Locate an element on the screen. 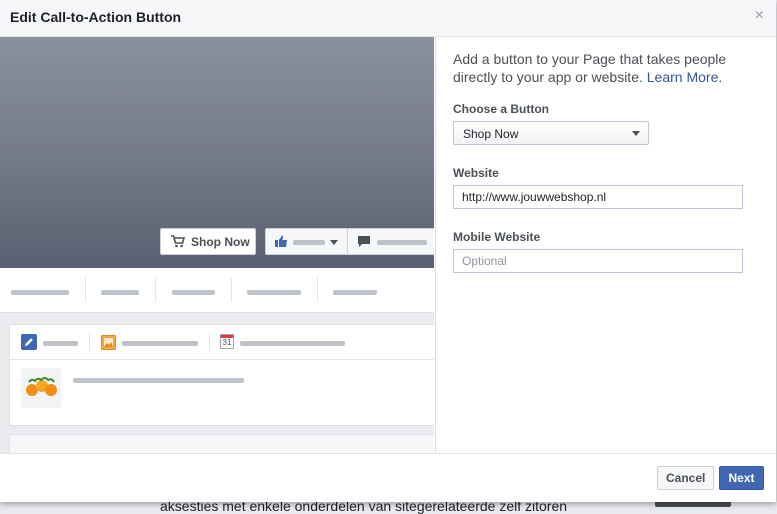 This screenshot has width=777, height=514. composer-tabs: 31 is located at coordinates (222, 342).